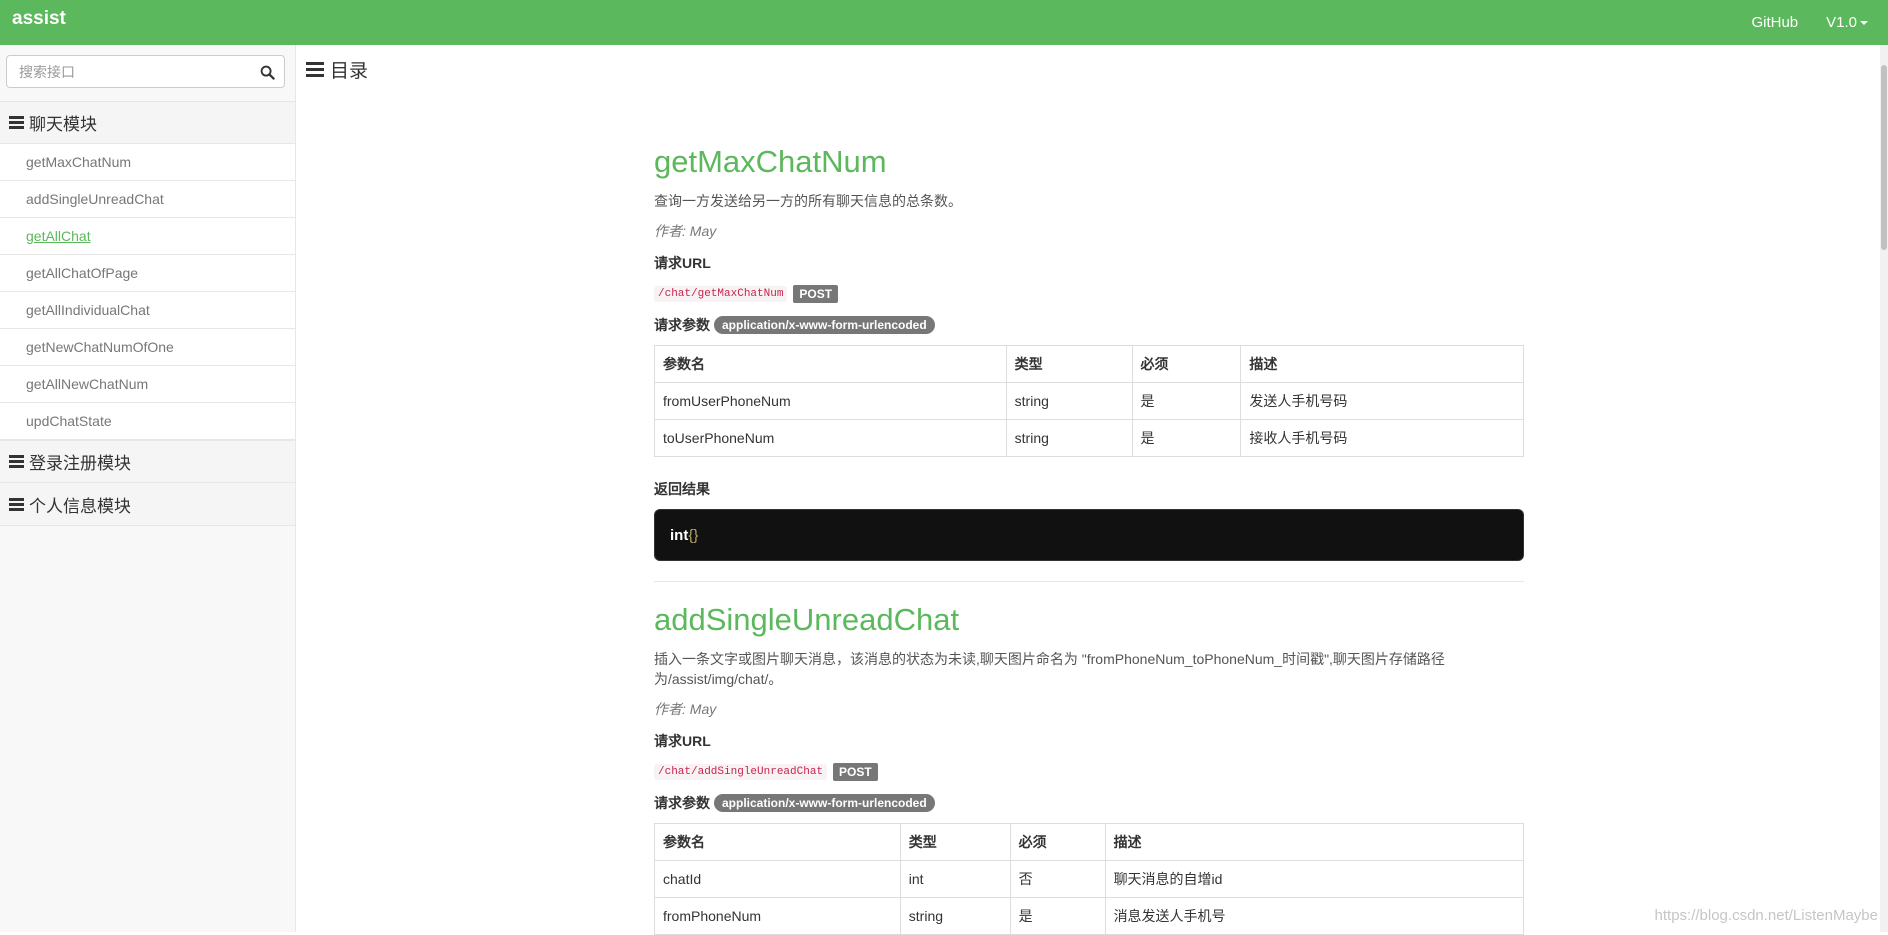 The height and width of the screenshot is (935, 1888). Describe the element at coordinates (1864, 23) in the screenshot. I see `caret-down-icon` at that location.